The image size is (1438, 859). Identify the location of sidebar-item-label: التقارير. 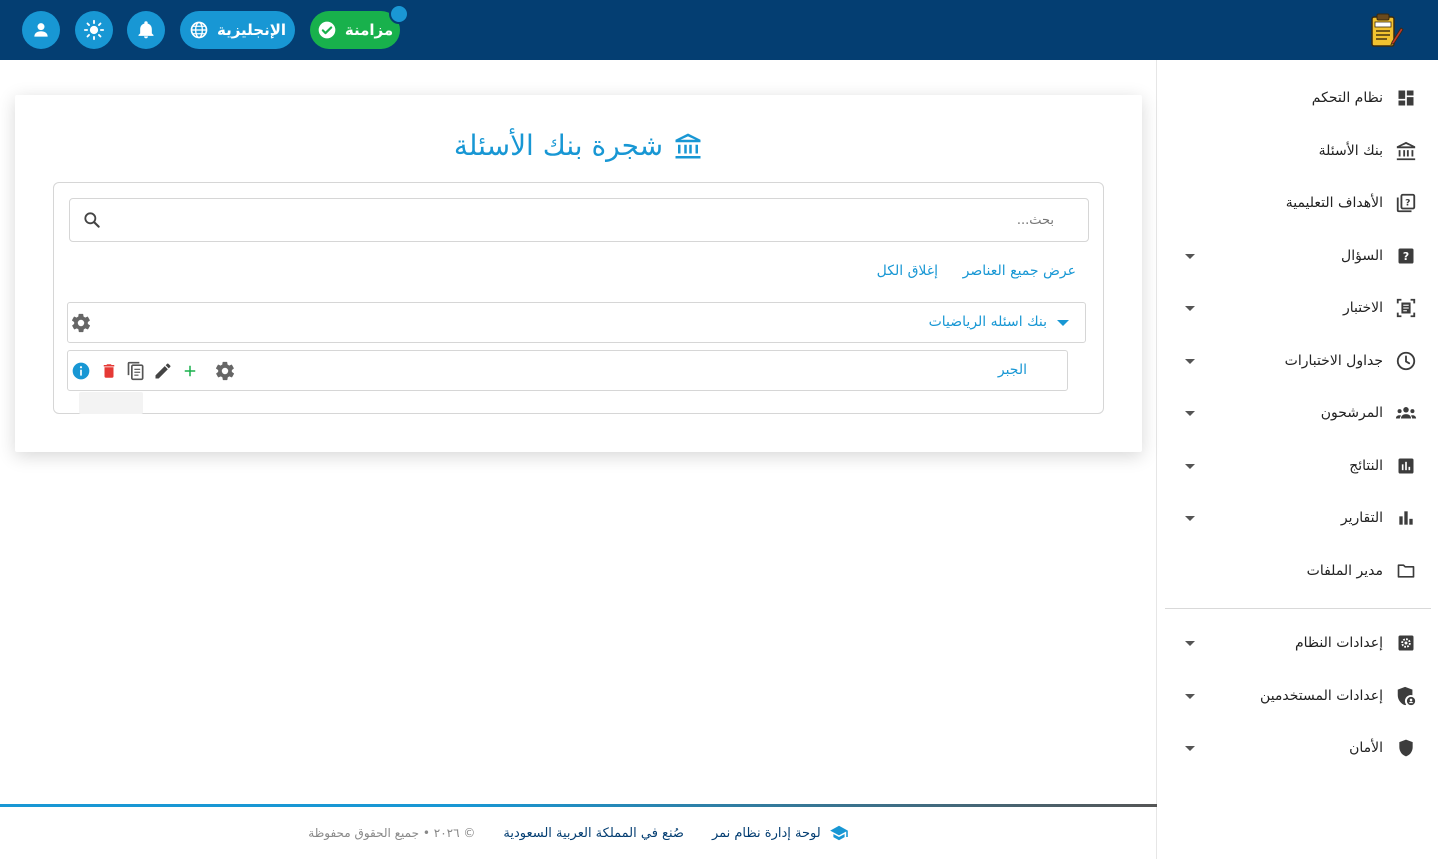
(1361, 518).